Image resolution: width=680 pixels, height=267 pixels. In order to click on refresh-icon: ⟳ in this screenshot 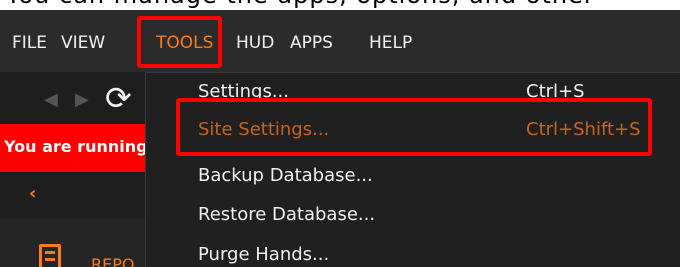, I will do `click(118, 98)`.